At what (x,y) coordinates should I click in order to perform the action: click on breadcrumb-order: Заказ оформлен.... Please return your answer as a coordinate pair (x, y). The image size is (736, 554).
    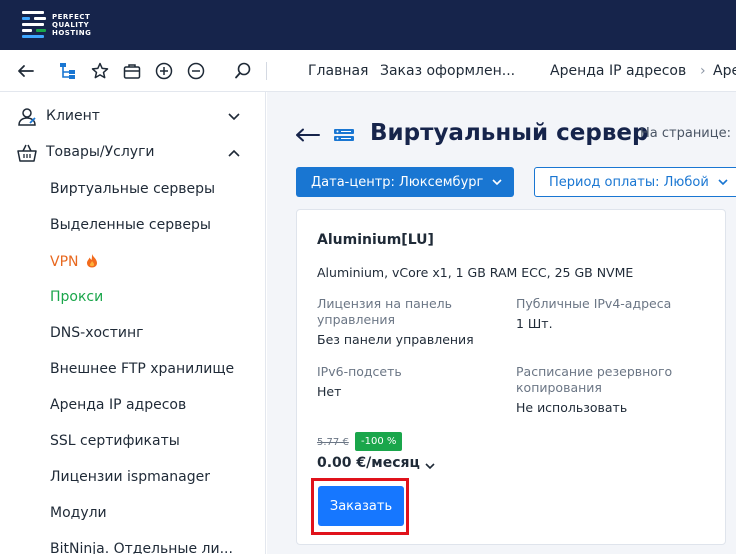
    Looking at the image, I should click on (447, 71).